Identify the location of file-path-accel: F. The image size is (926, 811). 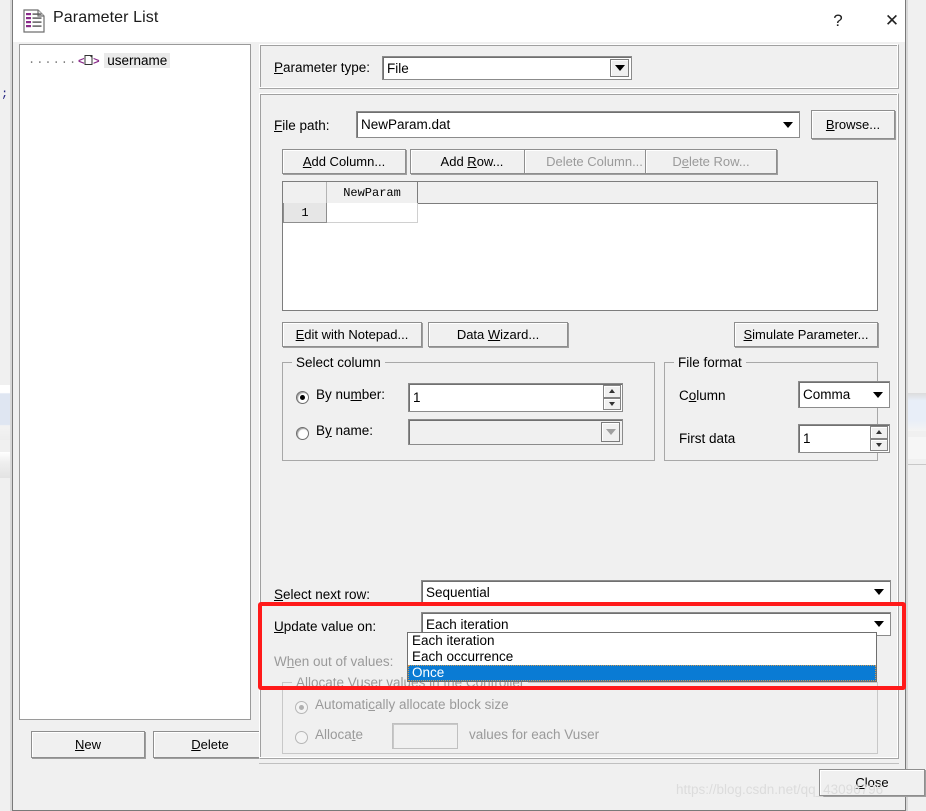
(278, 125).